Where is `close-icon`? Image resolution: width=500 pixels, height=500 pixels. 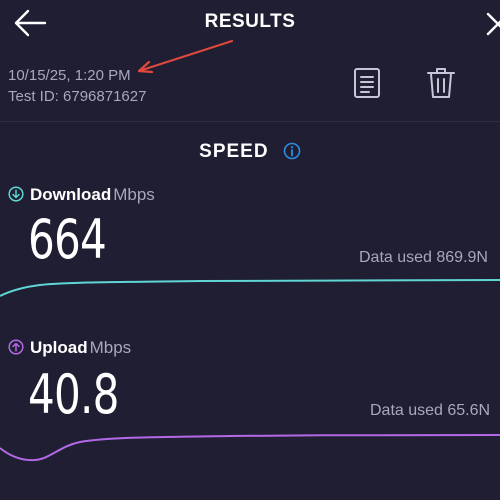
close-icon is located at coordinates (493, 24).